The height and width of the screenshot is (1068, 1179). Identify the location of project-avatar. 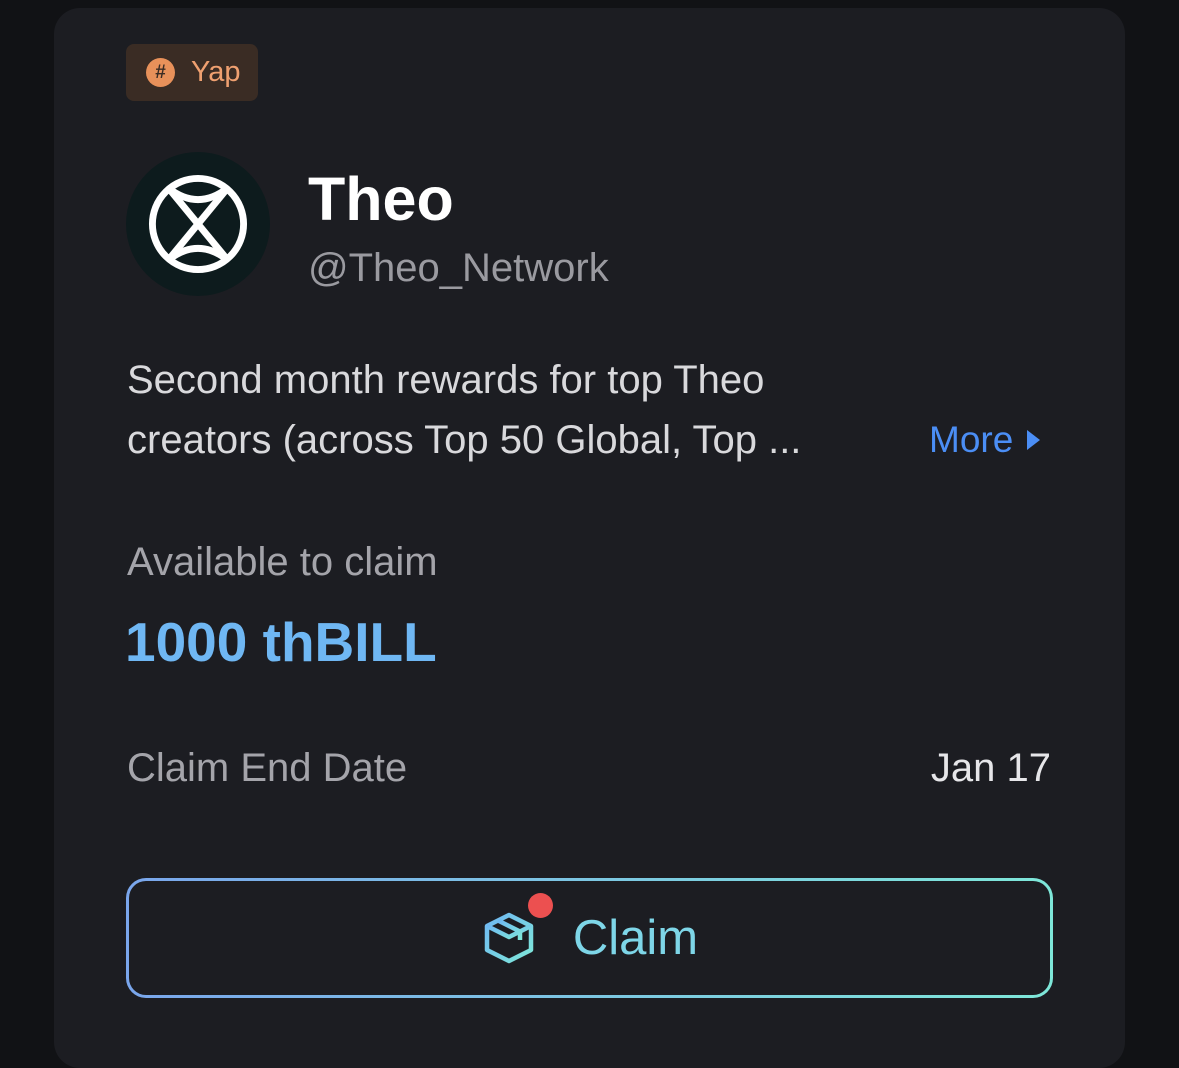
(198, 224).